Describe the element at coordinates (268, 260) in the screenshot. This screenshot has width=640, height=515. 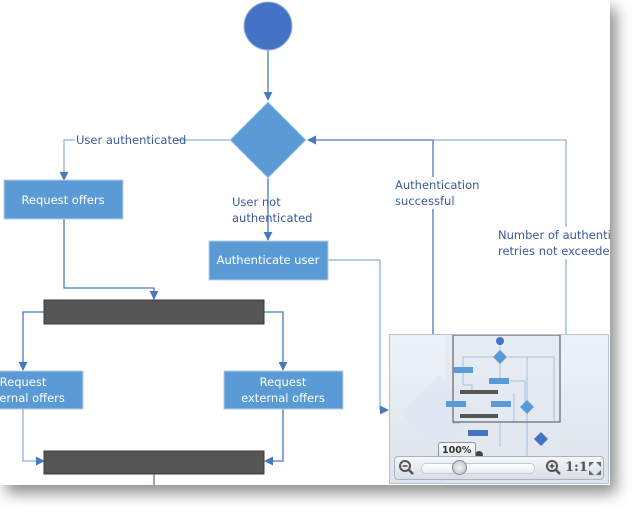
I see `activity-authenticate-user-label: Authenticate user` at that location.